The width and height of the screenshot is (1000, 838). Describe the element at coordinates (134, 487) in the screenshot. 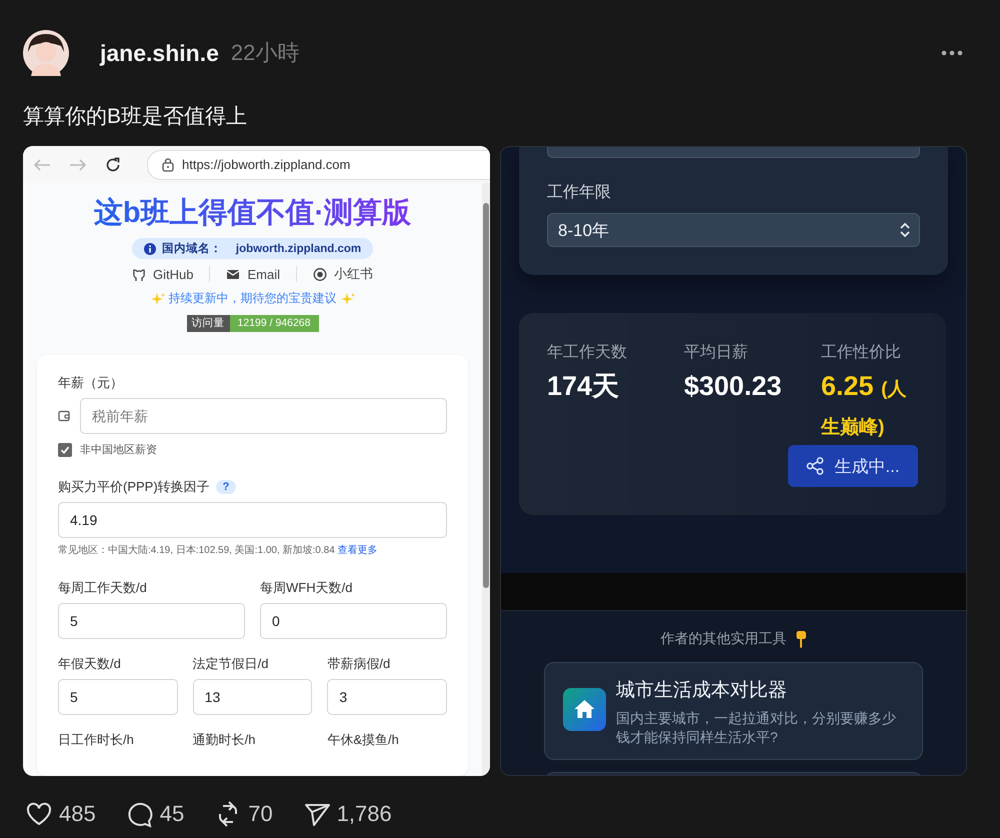

I see `field-label: 购买力平价(PPP)转换因子` at that location.